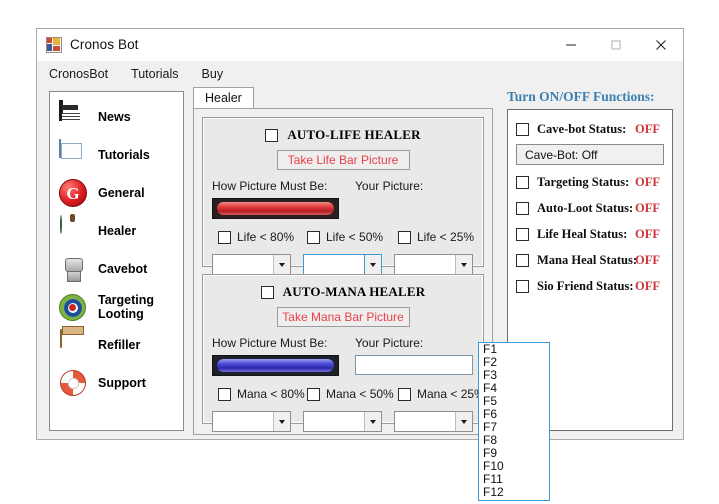  What do you see at coordinates (522, 182) in the screenshot?
I see `targeting-status-checkbox` at bounding box center [522, 182].